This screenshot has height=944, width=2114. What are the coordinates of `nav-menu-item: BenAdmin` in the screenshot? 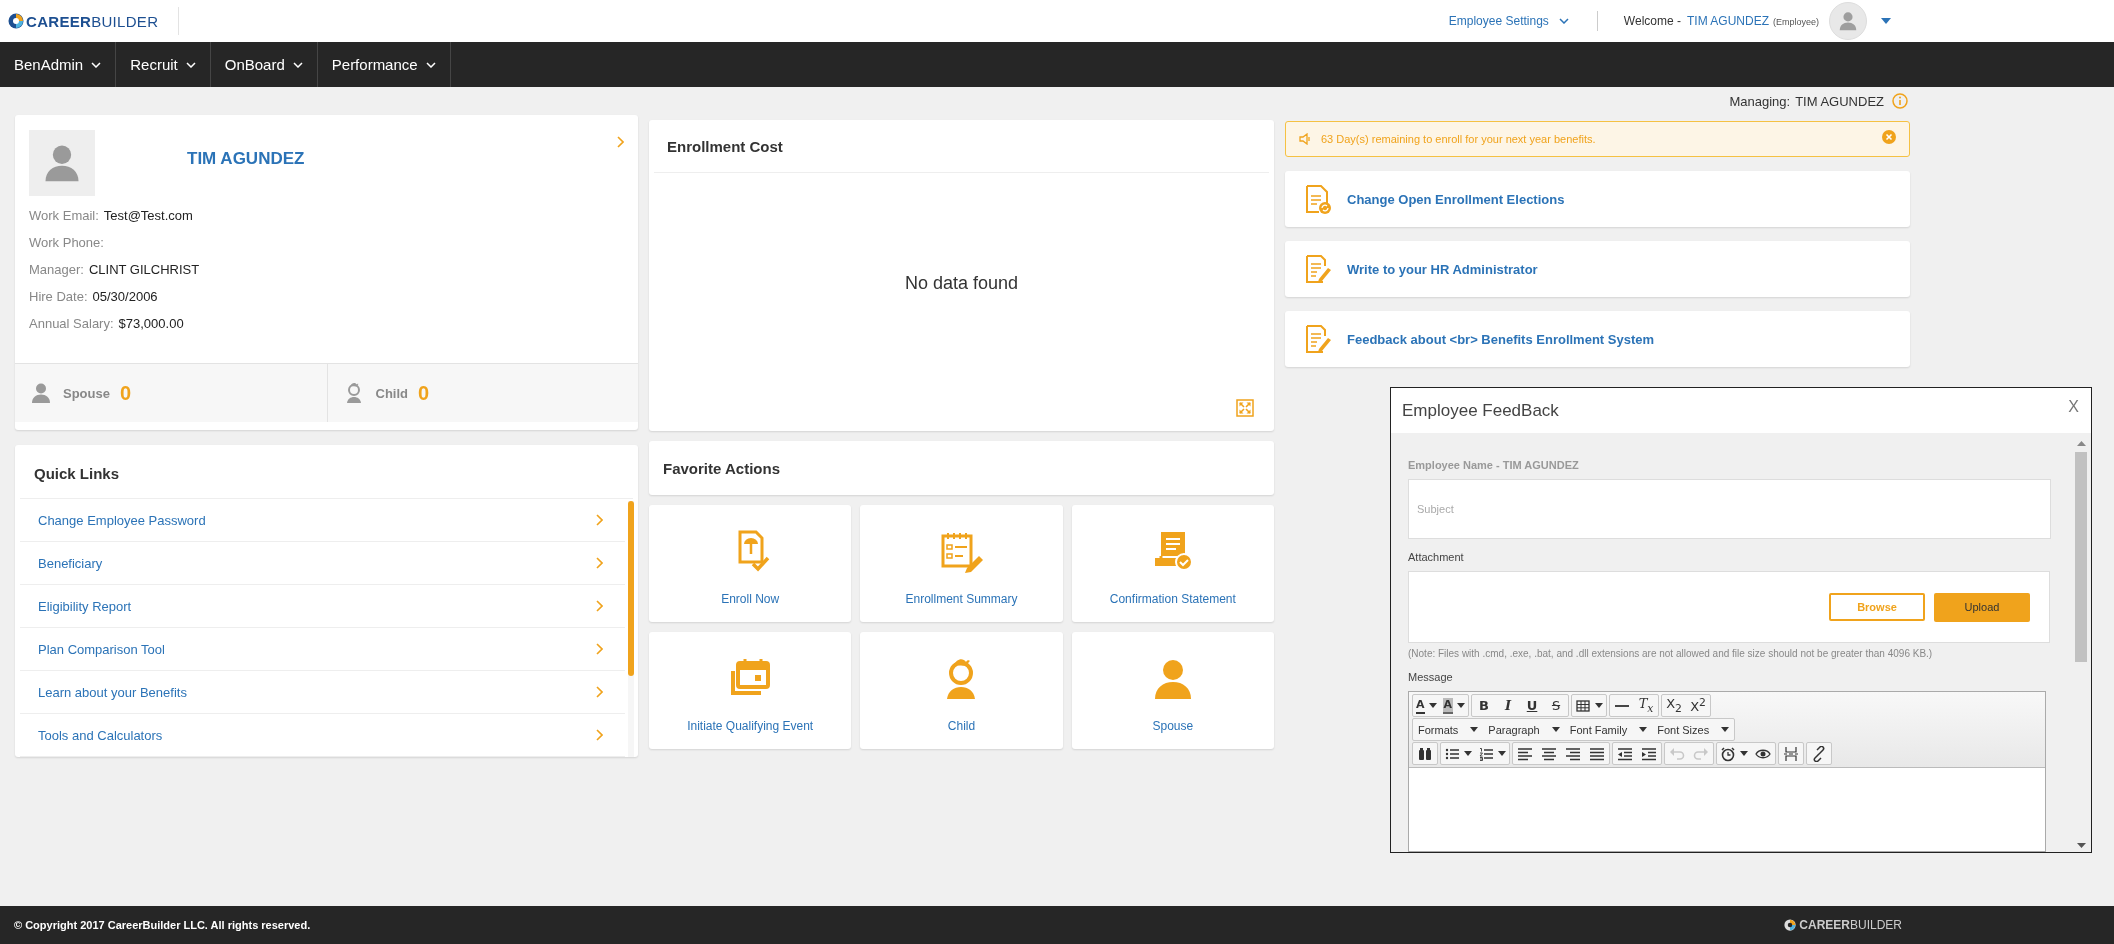 It's located at (58, 64).